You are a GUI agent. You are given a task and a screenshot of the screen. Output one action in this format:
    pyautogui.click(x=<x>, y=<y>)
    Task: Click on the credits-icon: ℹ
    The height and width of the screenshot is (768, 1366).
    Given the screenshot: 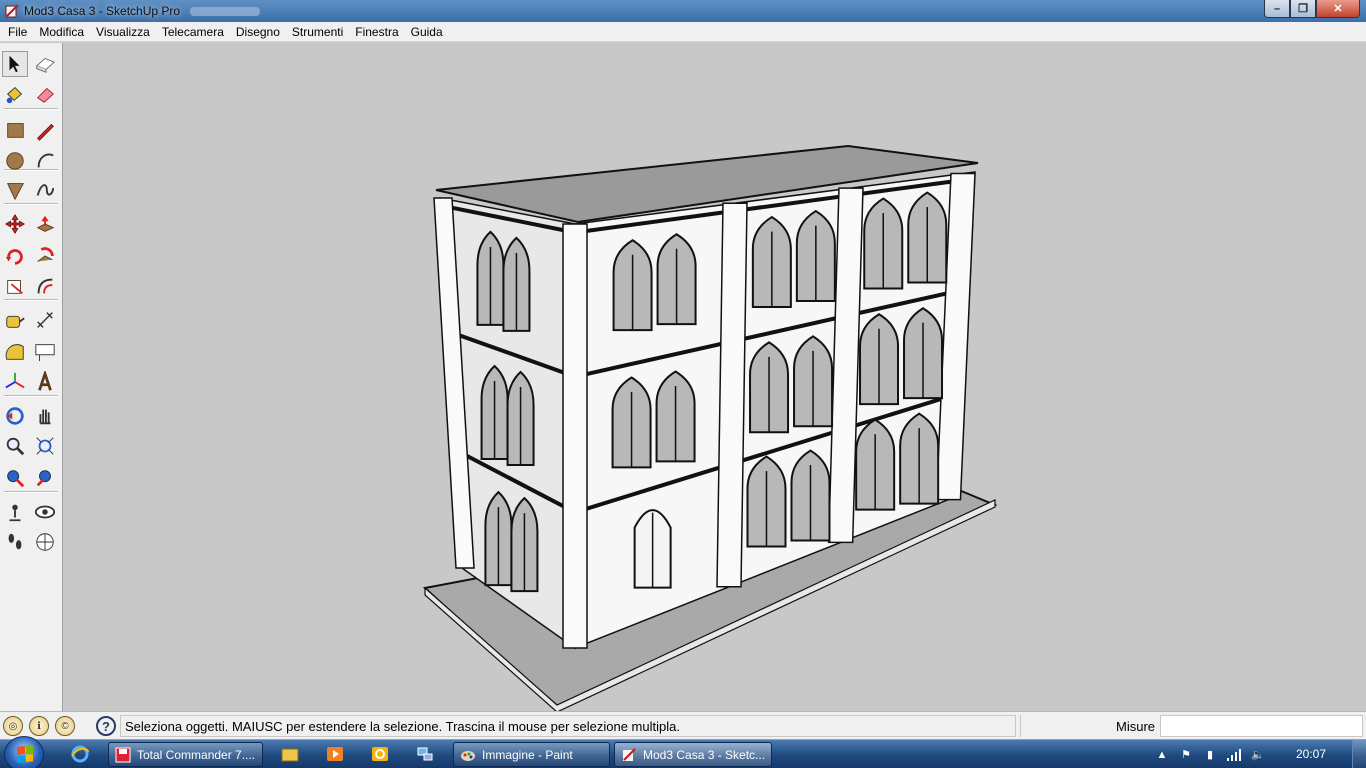 What is the action you would take?
    pyautogui.click(x=39, y=726)
    